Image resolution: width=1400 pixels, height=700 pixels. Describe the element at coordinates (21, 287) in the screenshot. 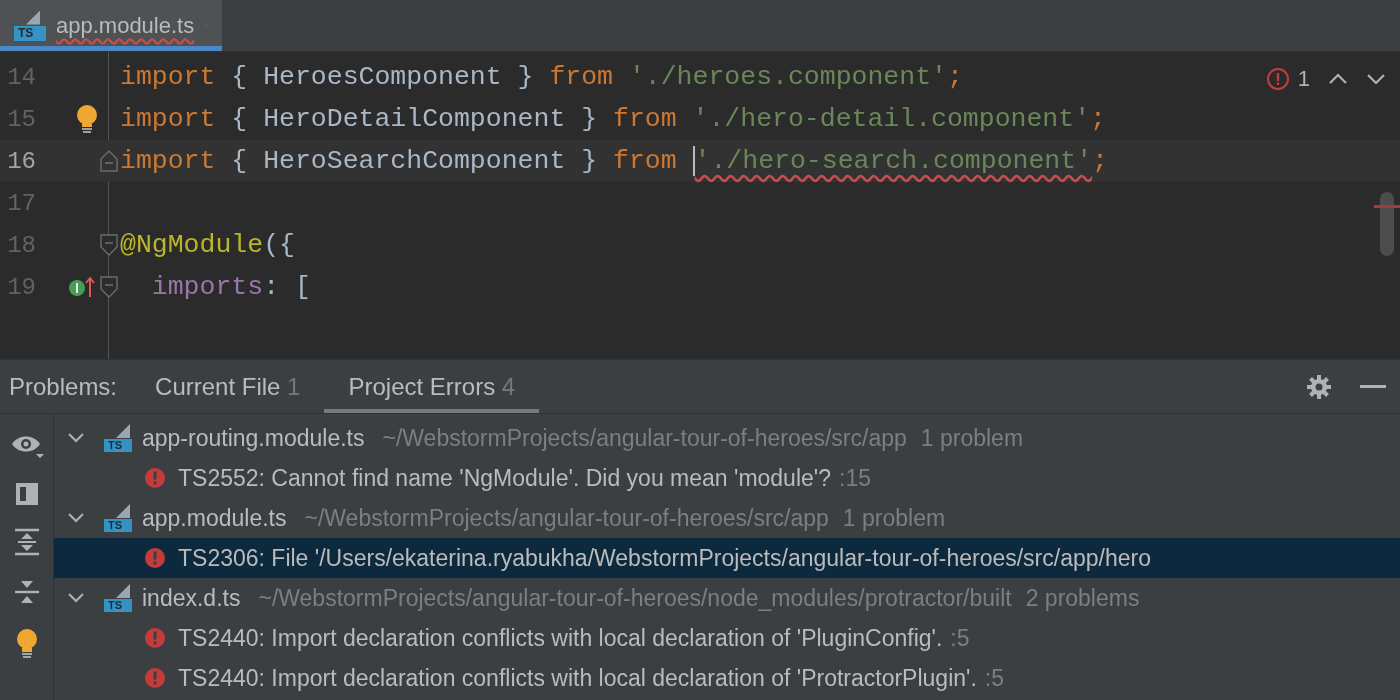

I see `line-number: 19` at that location.